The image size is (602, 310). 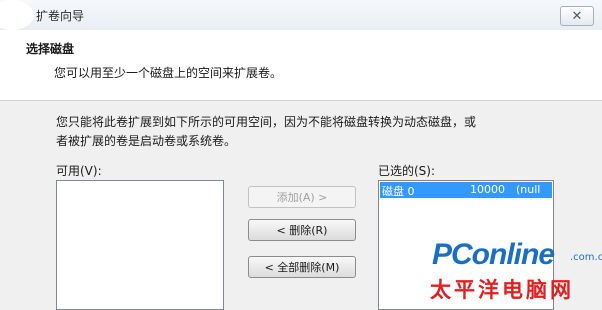 I want to click on remove-button: < 删除(R), so click(x=302, y=230).